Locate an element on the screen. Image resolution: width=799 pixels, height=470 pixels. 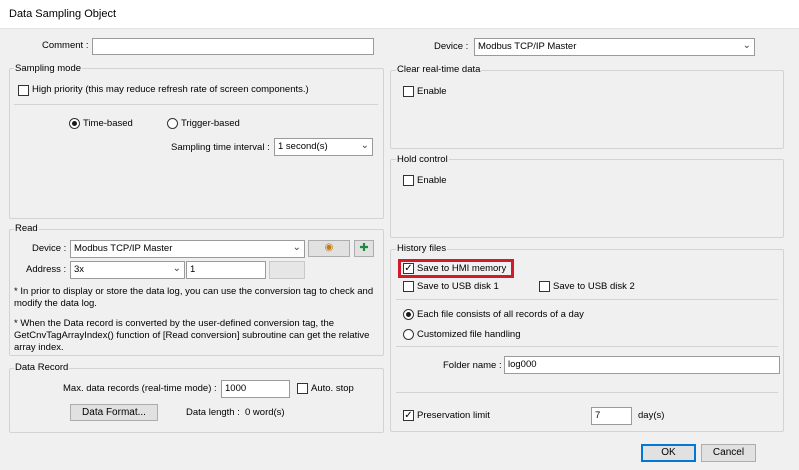
data-record-title: Data Record is located at coordinates (42, 367).